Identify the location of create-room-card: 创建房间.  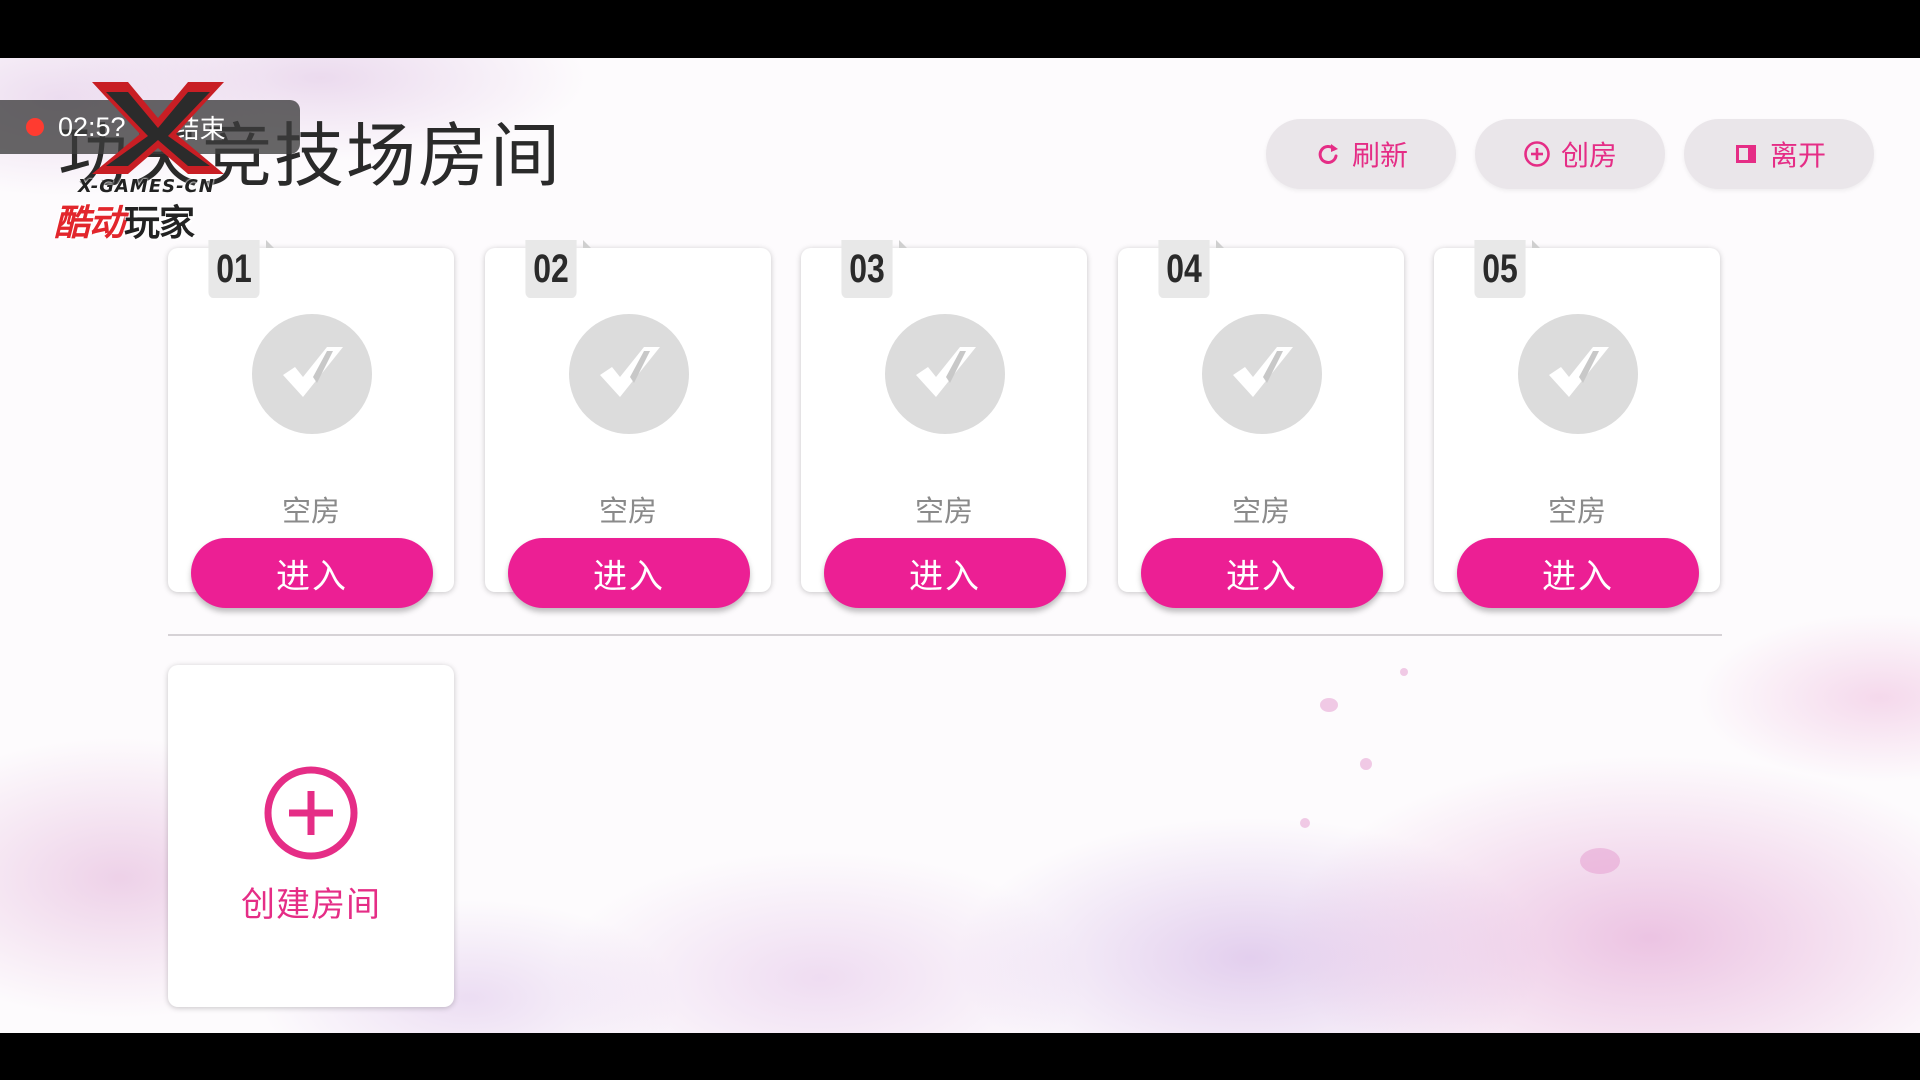
(311, 836).